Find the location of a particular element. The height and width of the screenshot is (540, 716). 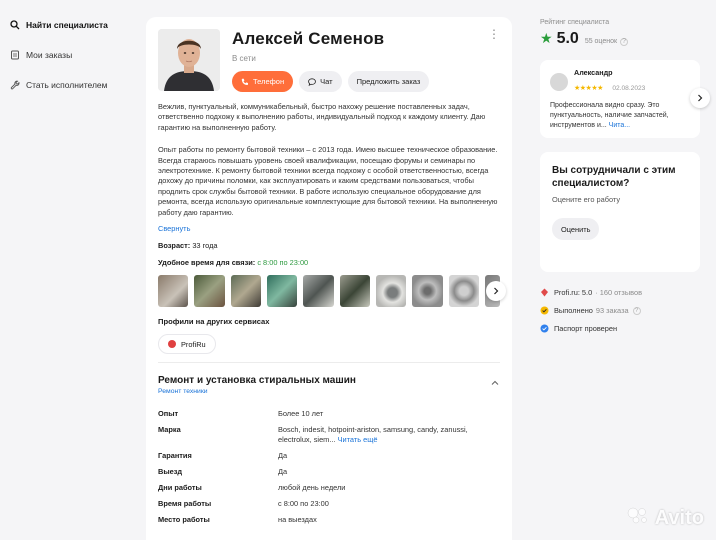

table-row: Место работы на выездах is located at coordinates (237, 520).